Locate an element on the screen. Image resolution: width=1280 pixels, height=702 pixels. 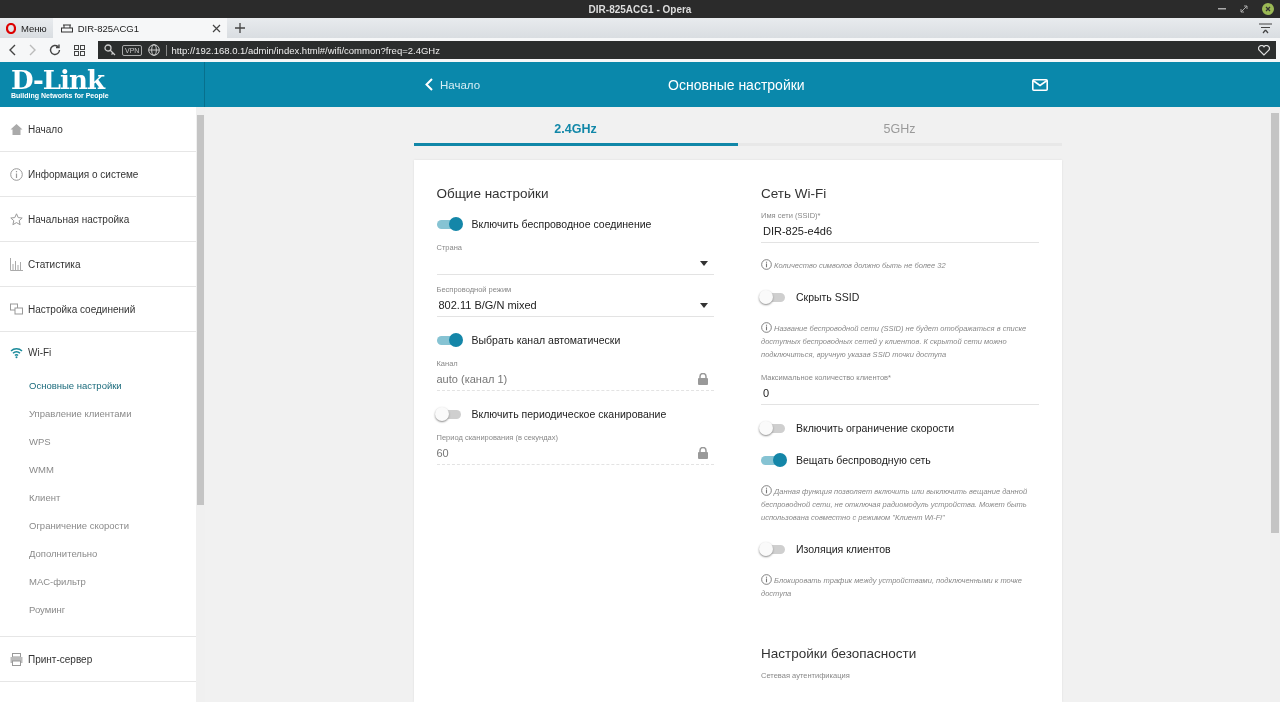
menu-button: Меню is located at coordinates (26, 28).